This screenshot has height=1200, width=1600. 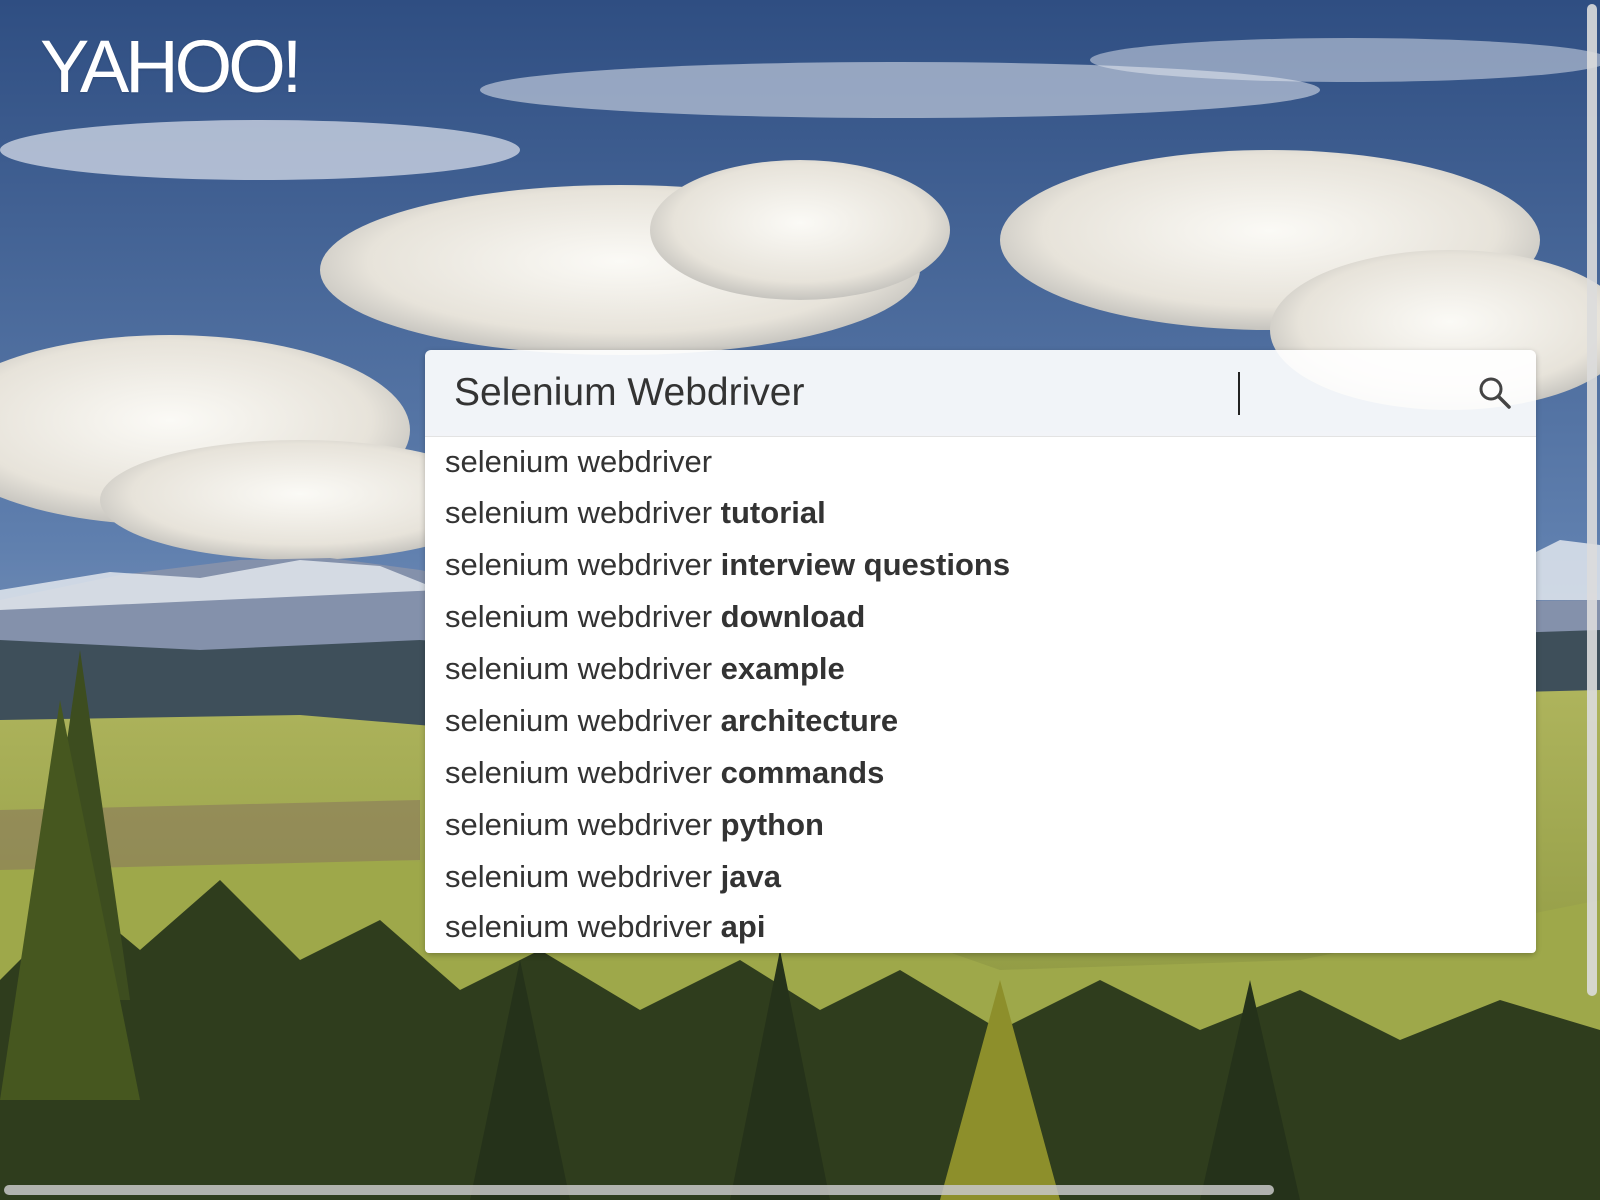 What do you see at coordinates (980, 928) in the screenshot?
I see `suggestion-item: selenium webdriver api` at bounding box center [980, 928].